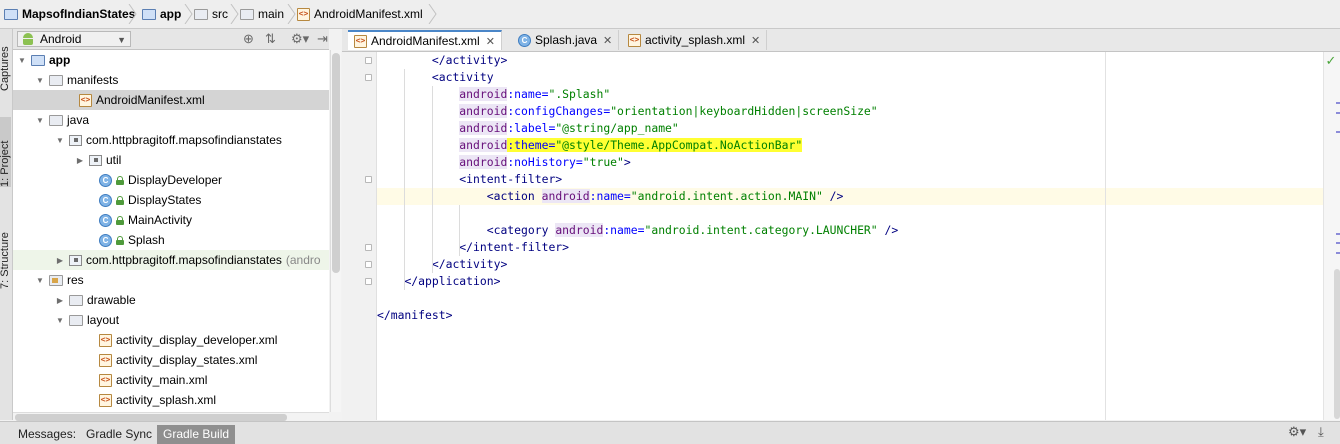  Describe the element at coordinates (171, 60) in the screenshot. I see `tree-item-app: ▼ app` at that location.